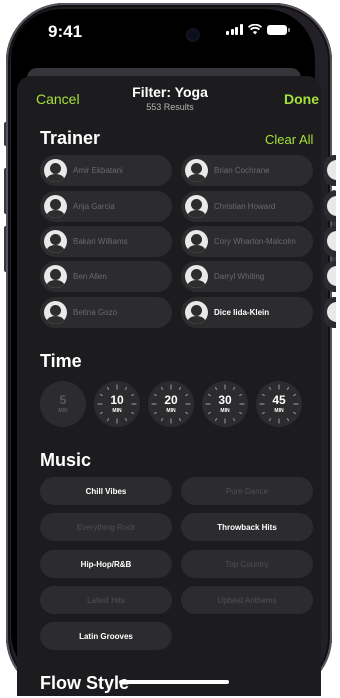 The width and height of the screenshot is (340, 698). I want to click on trainer-chip-selected: Dice Iida-Klein, so click(247, 312).